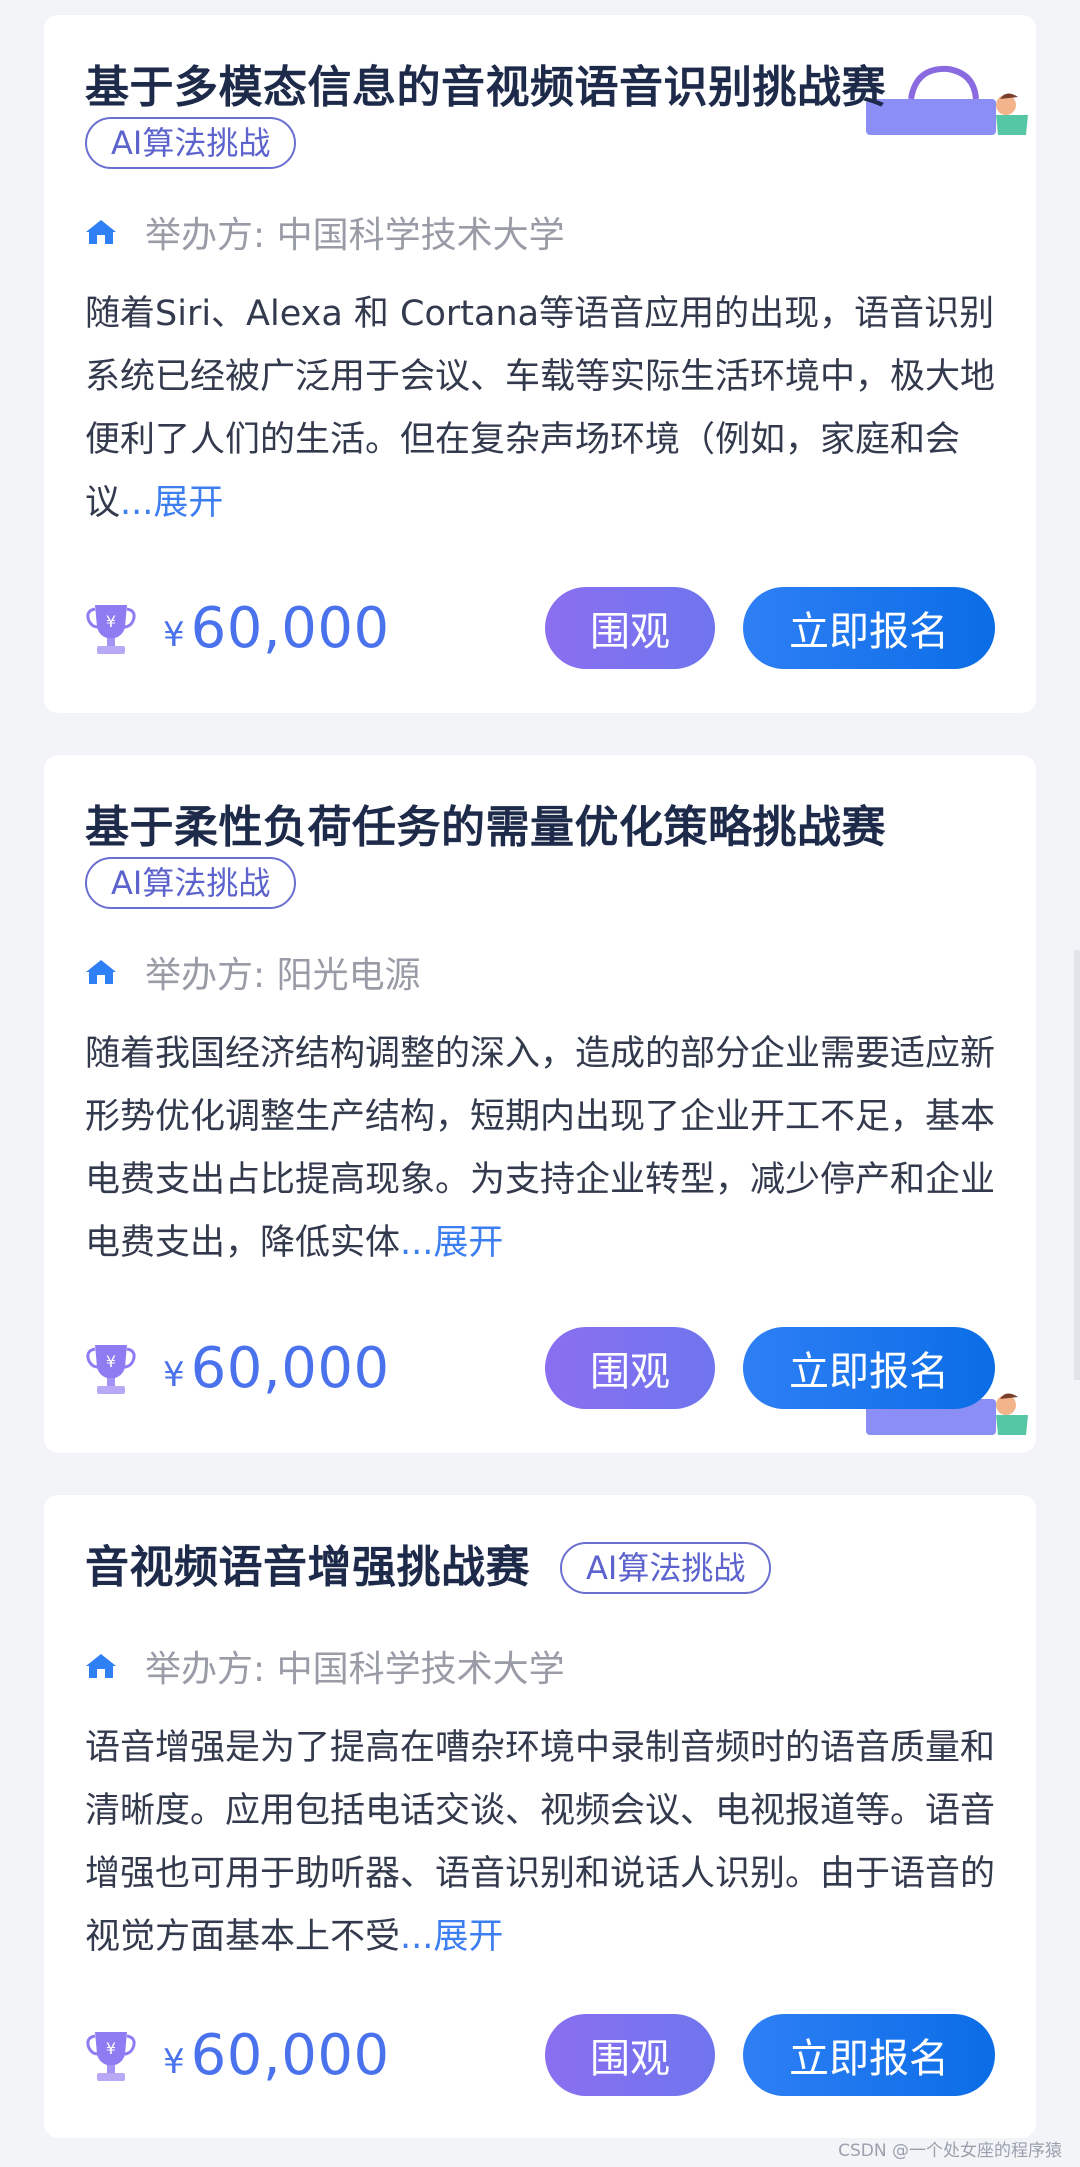 This screenshot has height=2167, width=1080. I want to click on organizer-text: 举办方: 阳光电源, so click(283, 975).